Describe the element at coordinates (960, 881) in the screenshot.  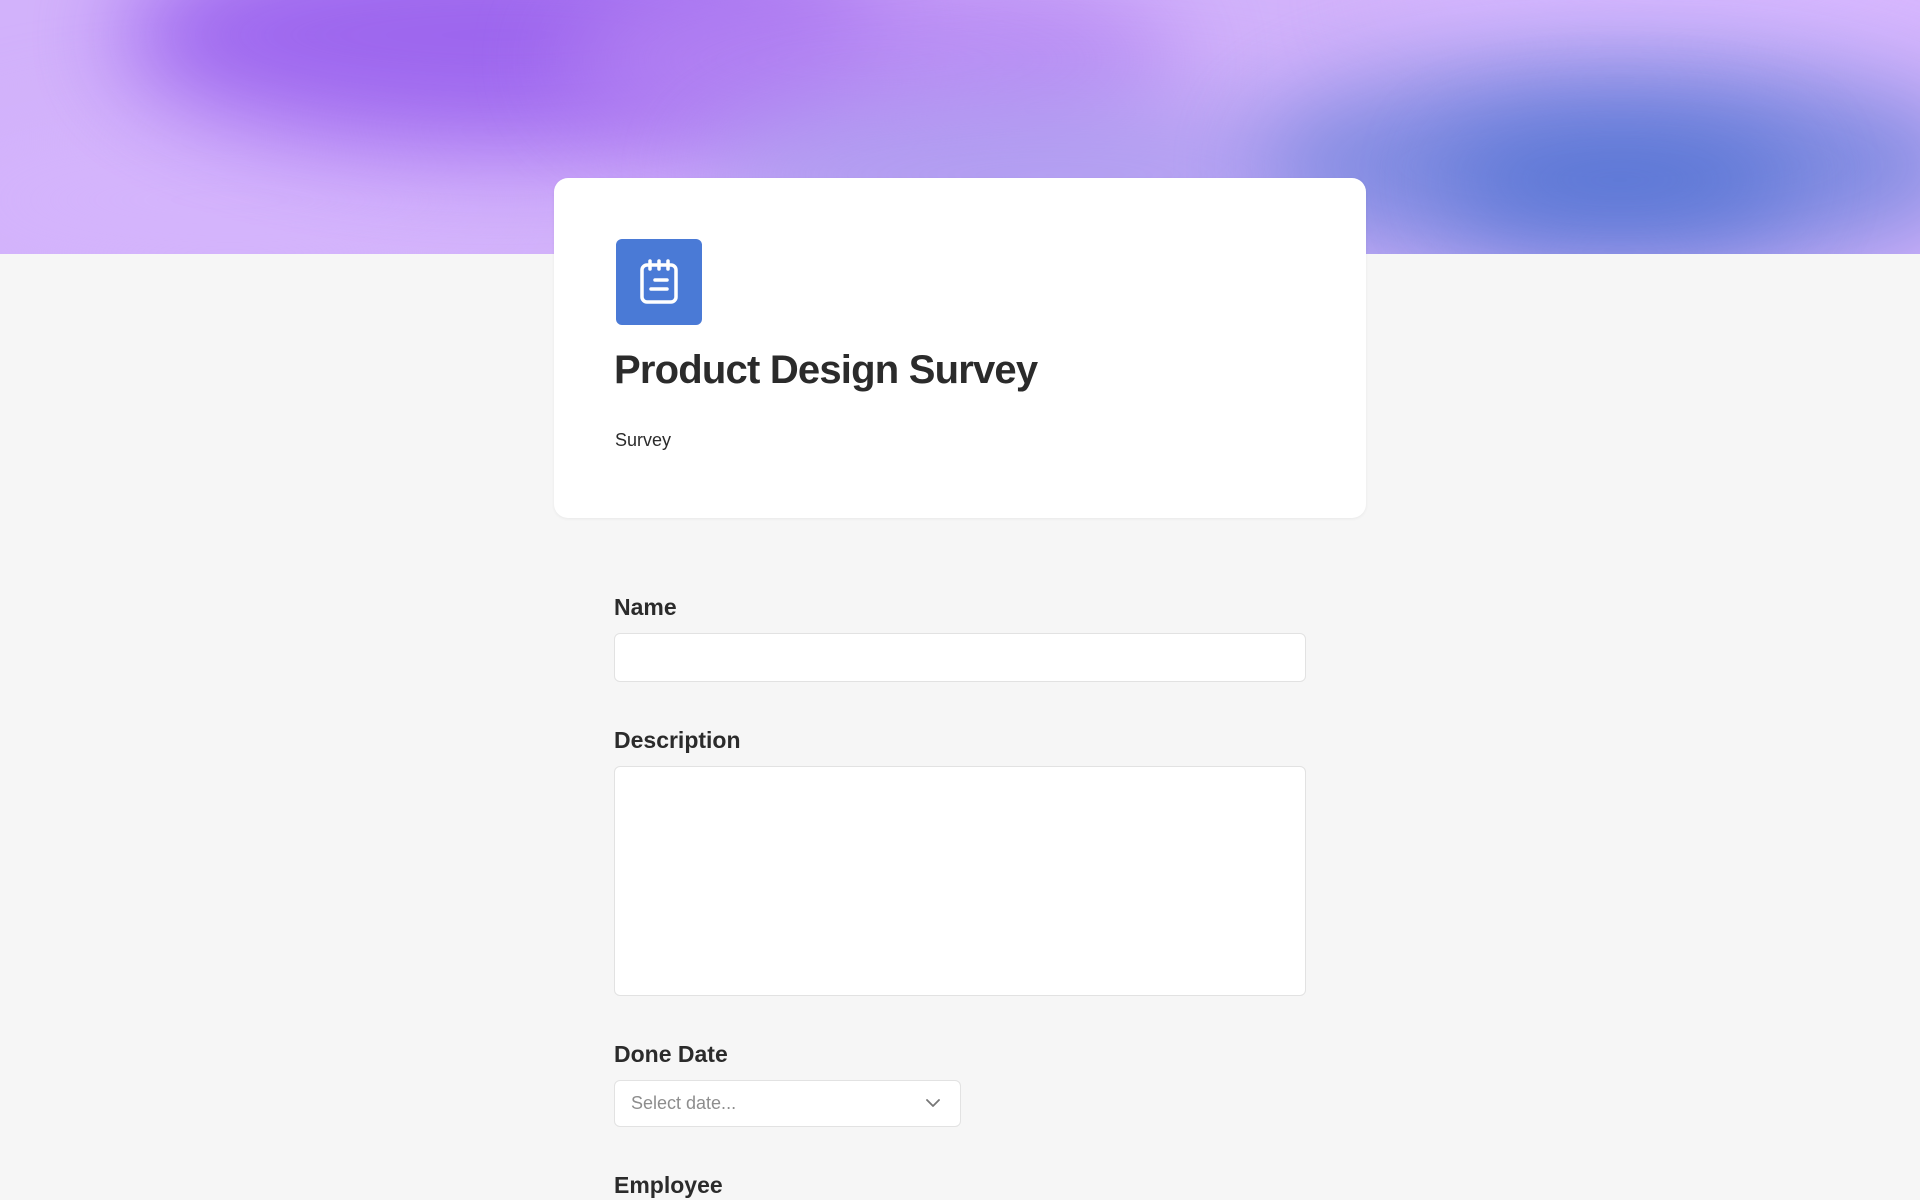
I see `description-textarea` at that location.